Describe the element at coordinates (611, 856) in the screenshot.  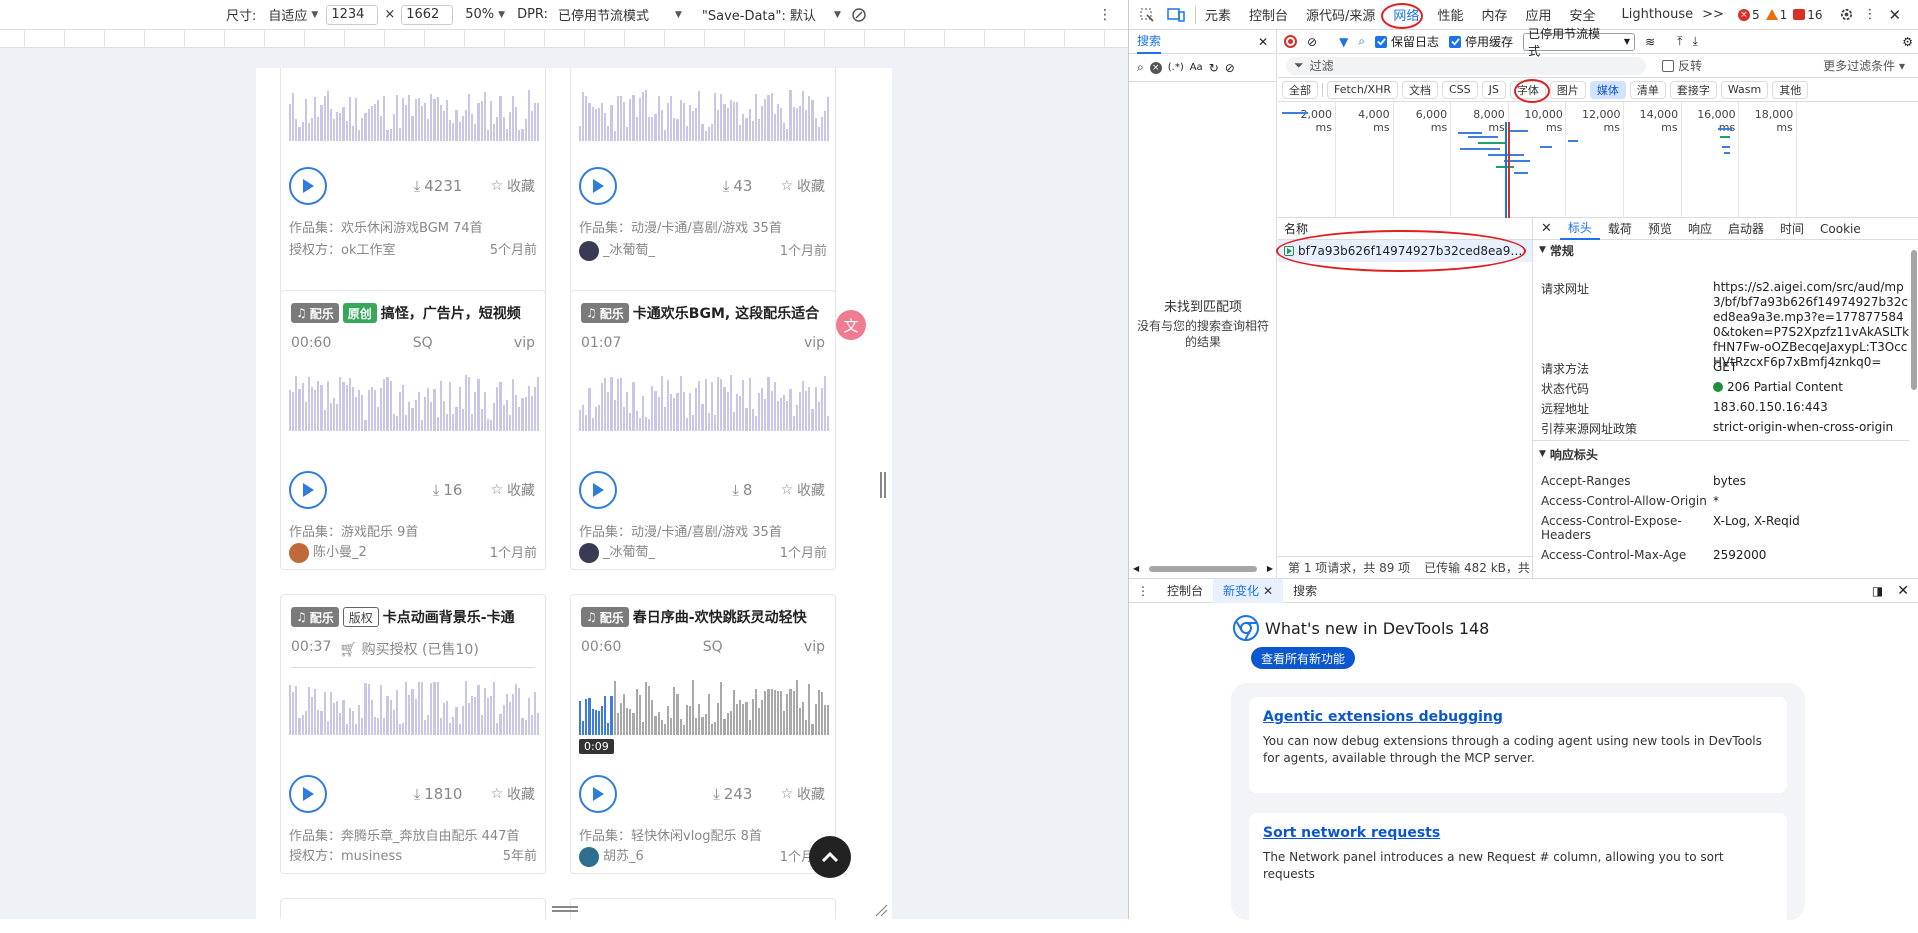
I see `author-name: 胡苏_6` at that location.